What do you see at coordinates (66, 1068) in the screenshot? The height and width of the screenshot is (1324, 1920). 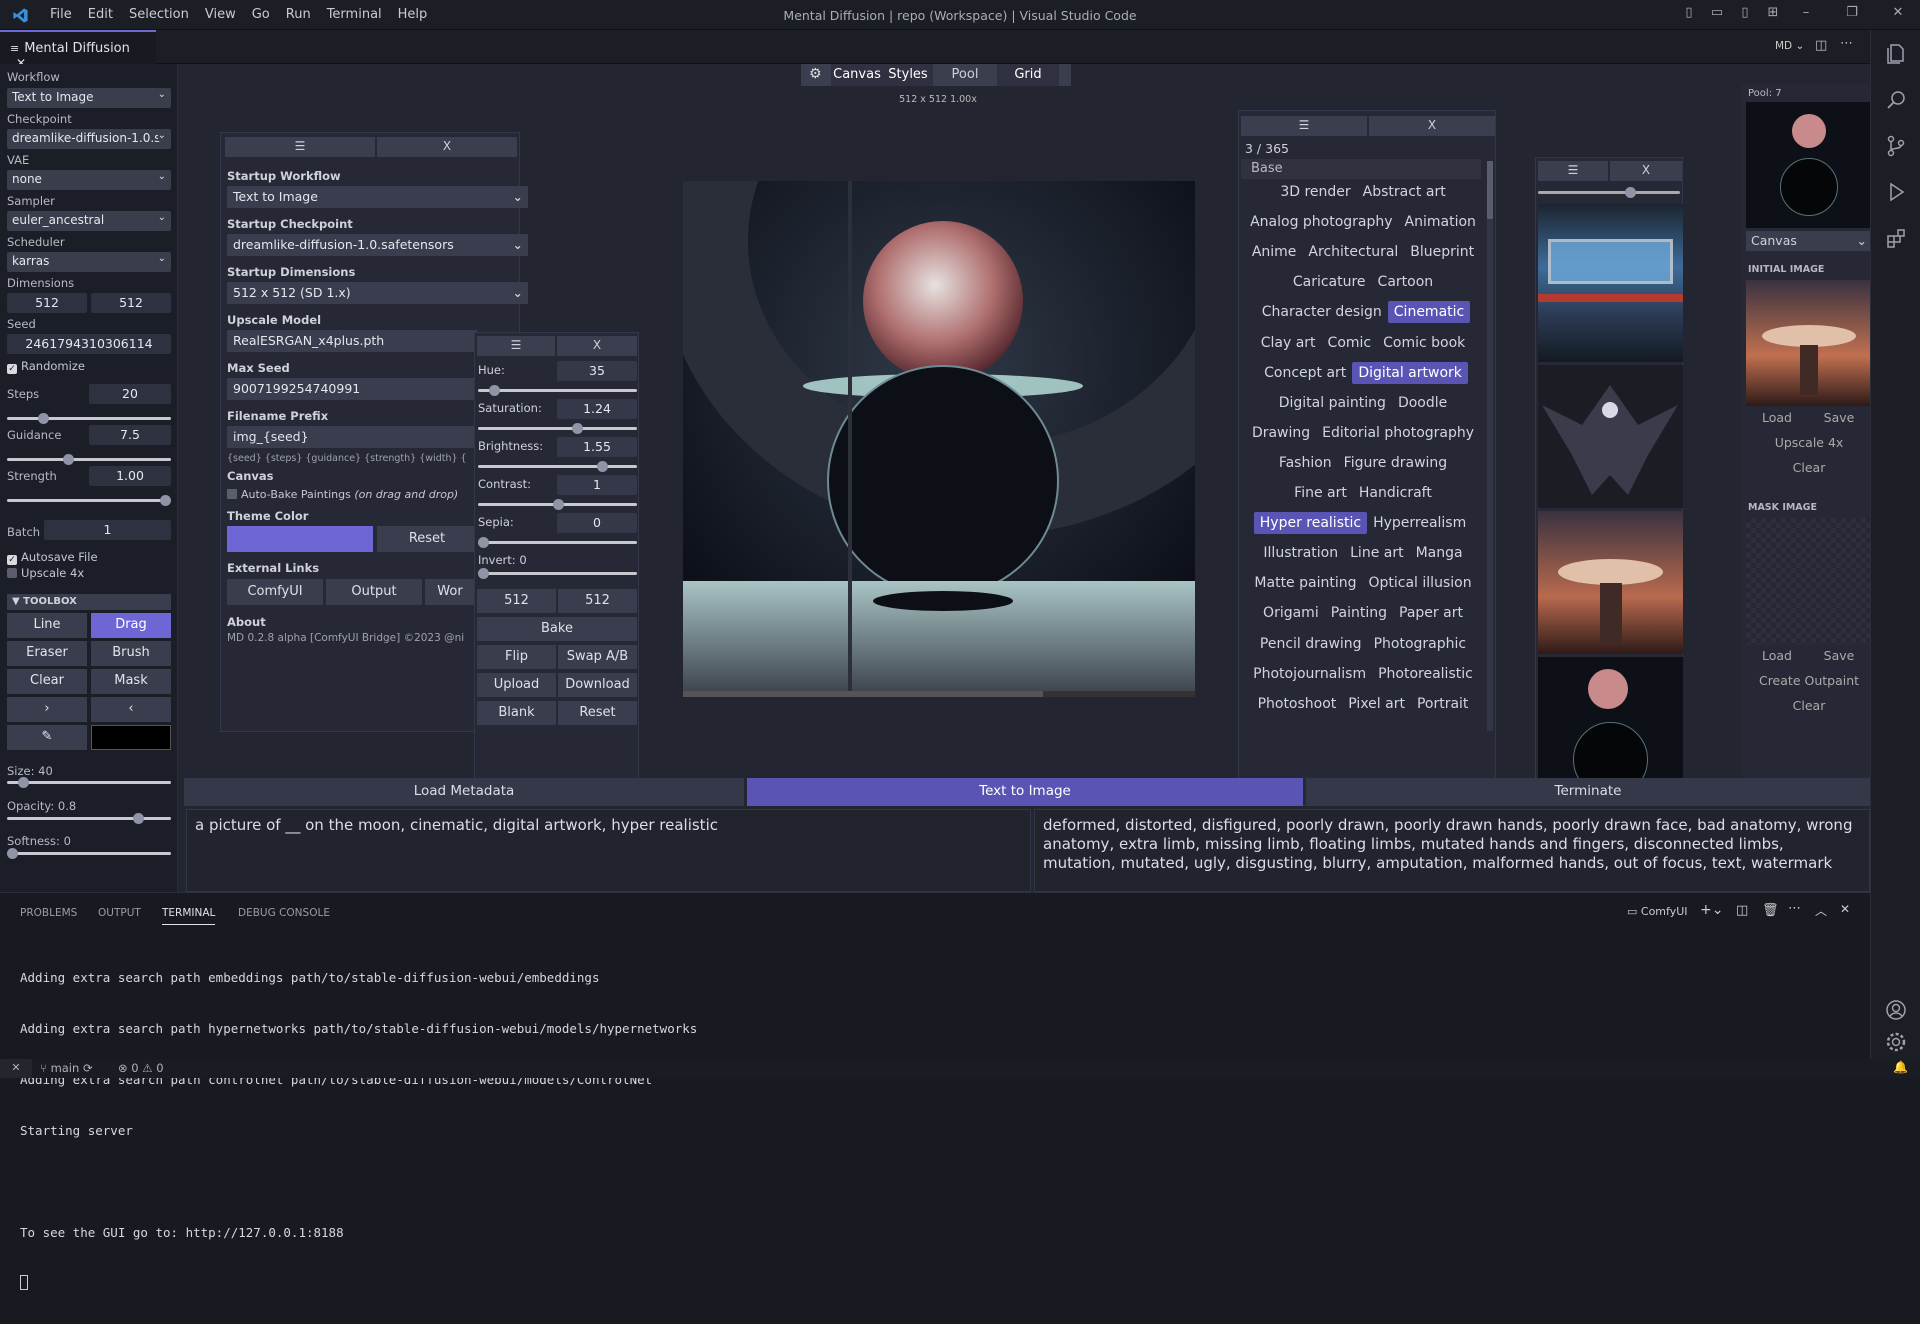 I see `branch-indicator: ⑂ main ⟳` at bounding box center [66, 1068].